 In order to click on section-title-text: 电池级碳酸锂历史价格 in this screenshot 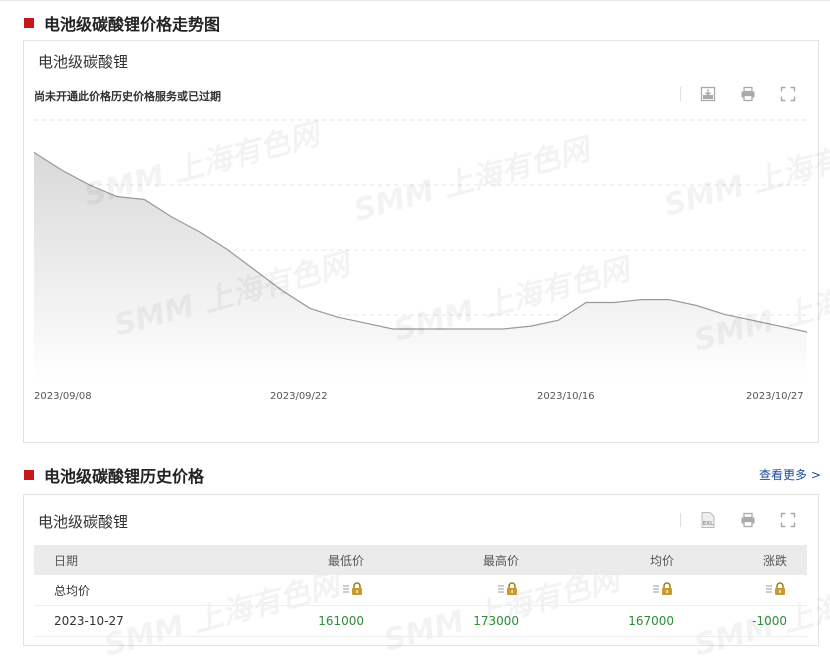, I will do `click(124, 476)`.